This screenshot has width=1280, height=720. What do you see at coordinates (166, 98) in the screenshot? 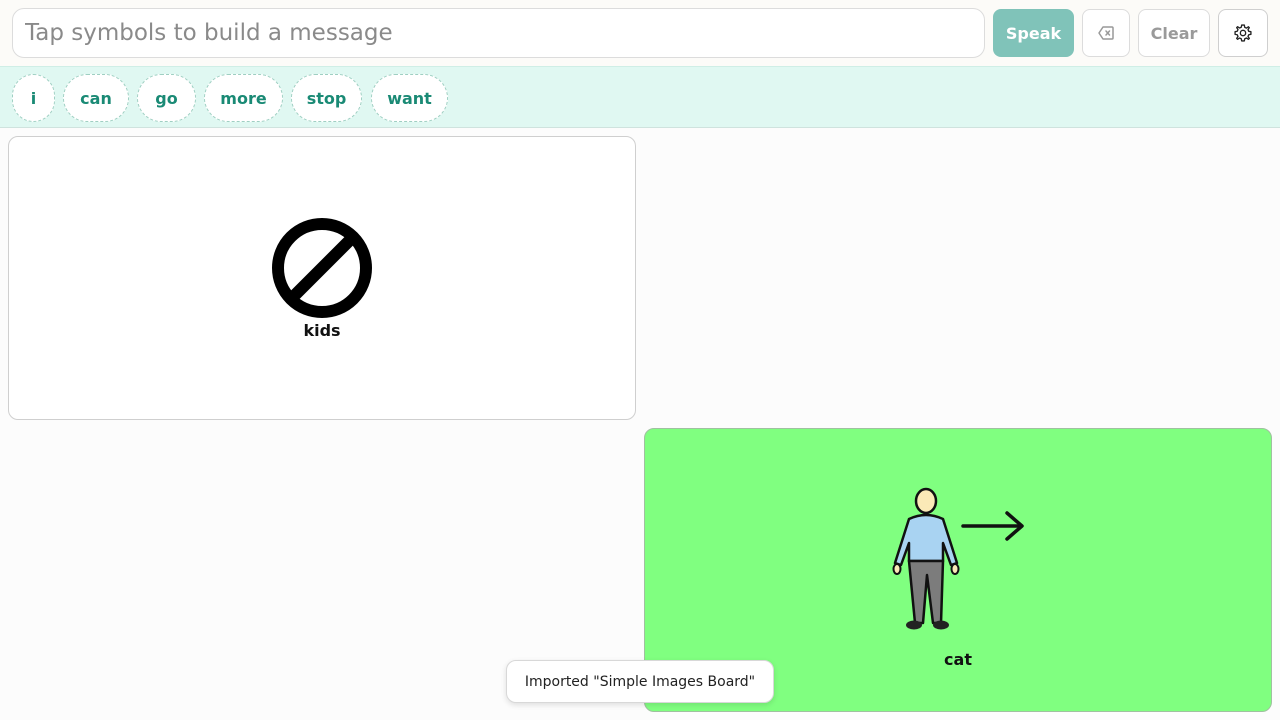
I see `suggestion-chip: go` at bounding box center [166, 98].